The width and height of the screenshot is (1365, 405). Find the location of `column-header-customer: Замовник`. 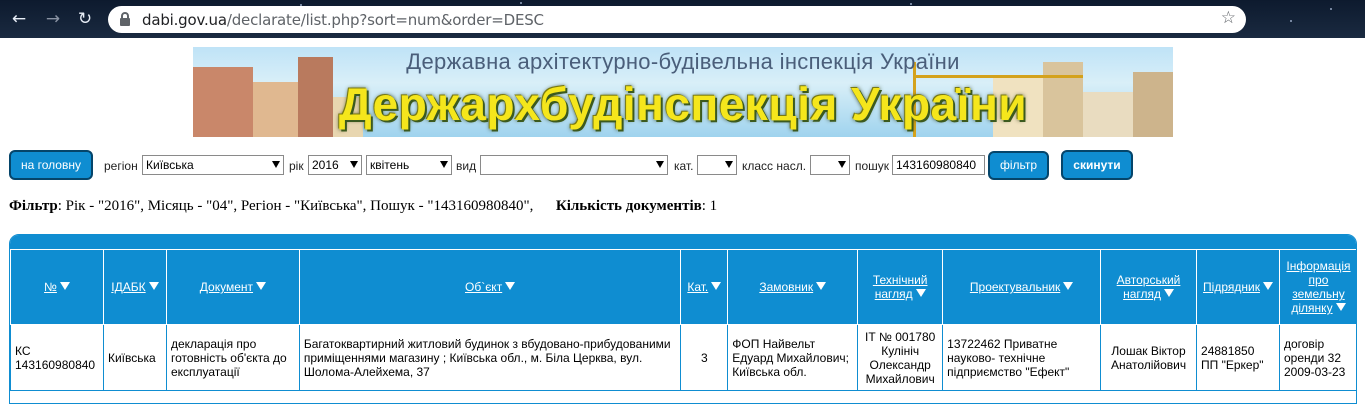

column-header-customer: Замовник is located at coordinates (793, 287).